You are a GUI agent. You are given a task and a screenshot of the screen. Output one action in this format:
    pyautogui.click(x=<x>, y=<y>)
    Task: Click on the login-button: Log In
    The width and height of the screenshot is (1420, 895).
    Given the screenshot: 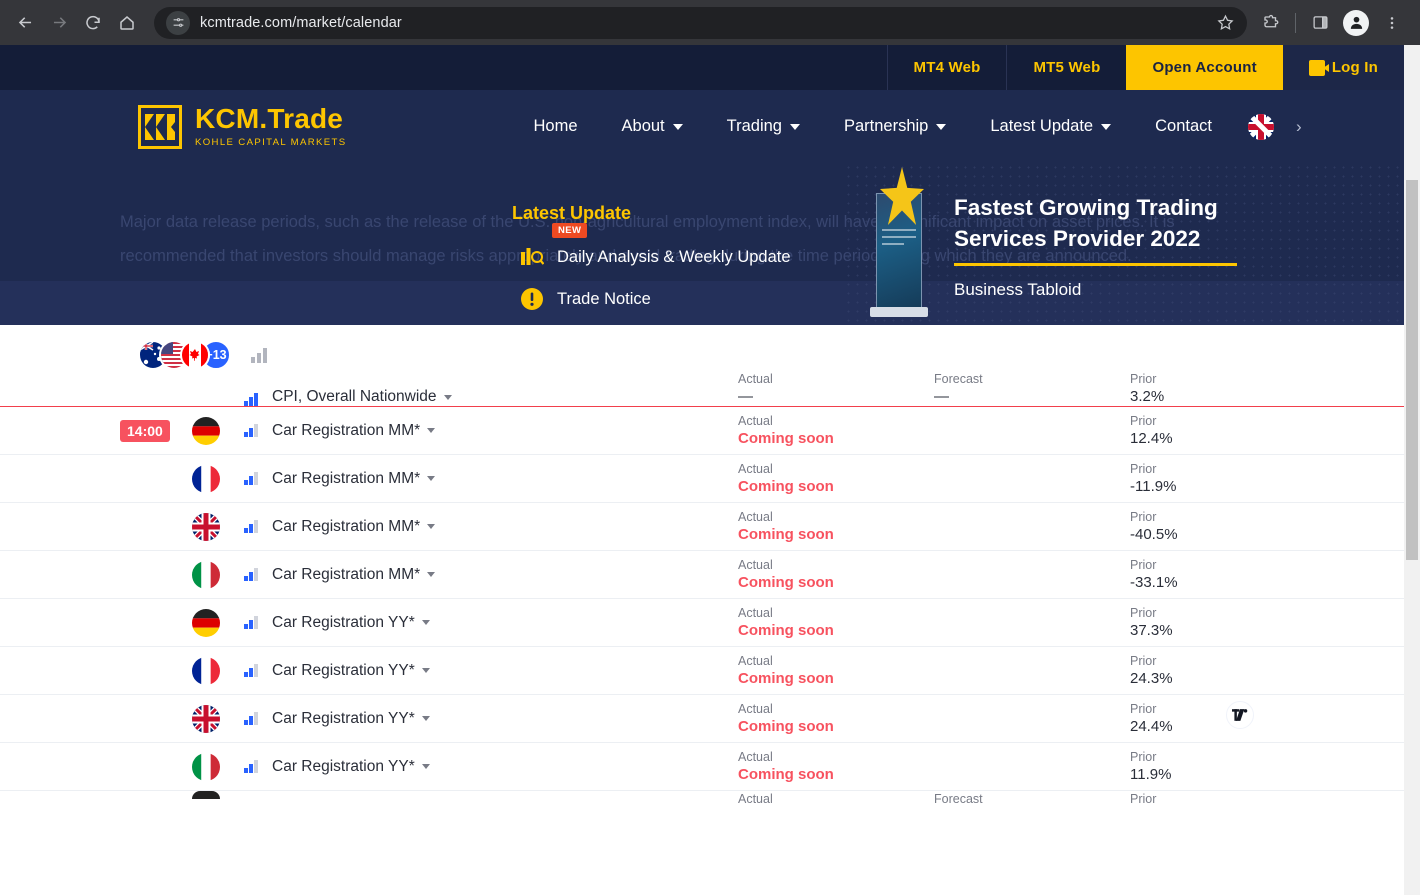 What is the action you would take?
    pyautogui.click(x=1343, y=67)
    